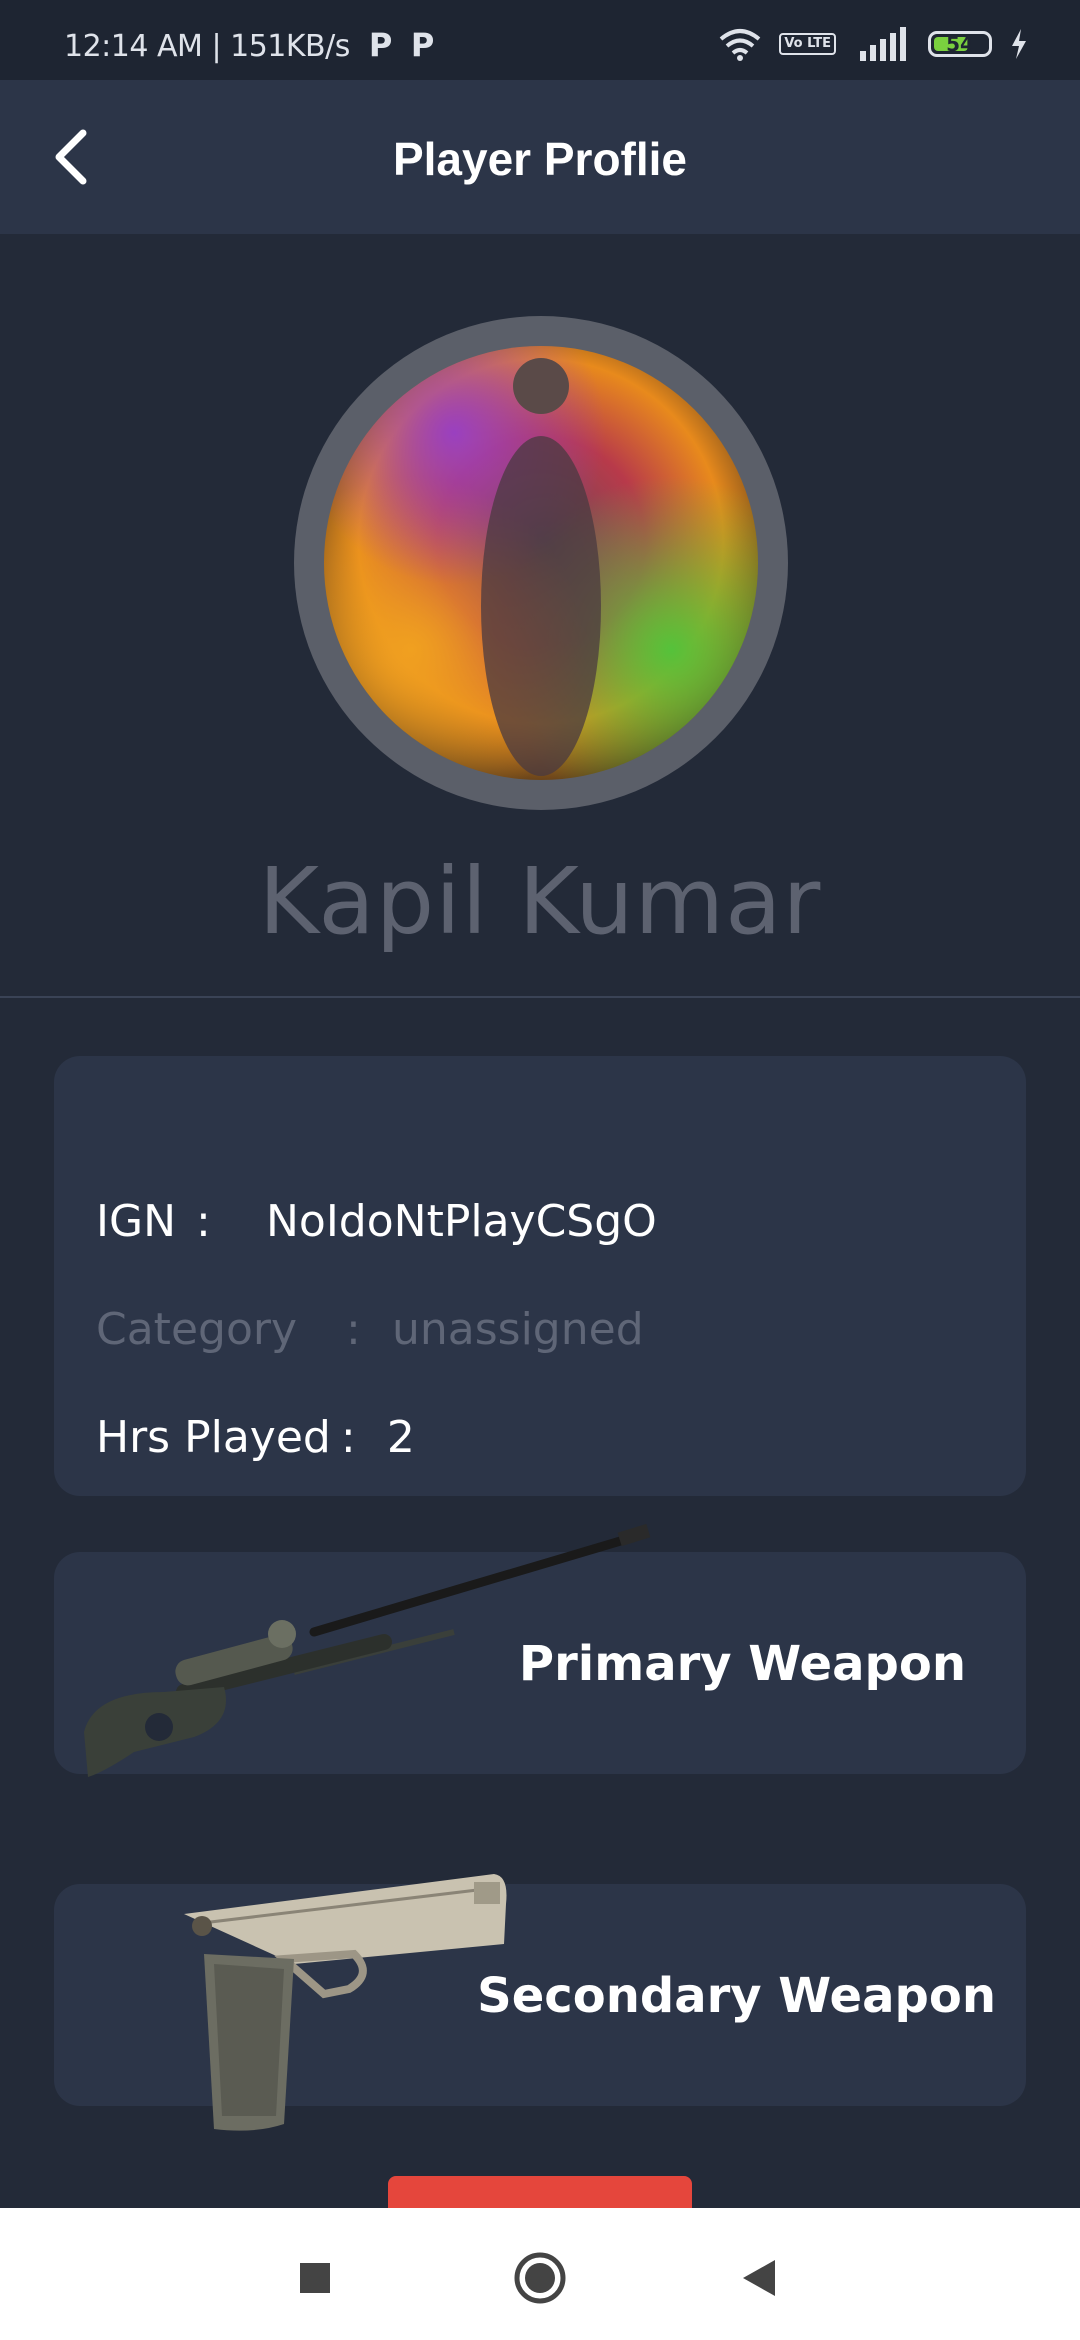 Image resolution: width=1080 pixels, height=2340 pixels. Describe the element at coordinates (461, 1221) in the screenshot. I see `ign-value: NoIdoNtPlayCSgO` at that location.